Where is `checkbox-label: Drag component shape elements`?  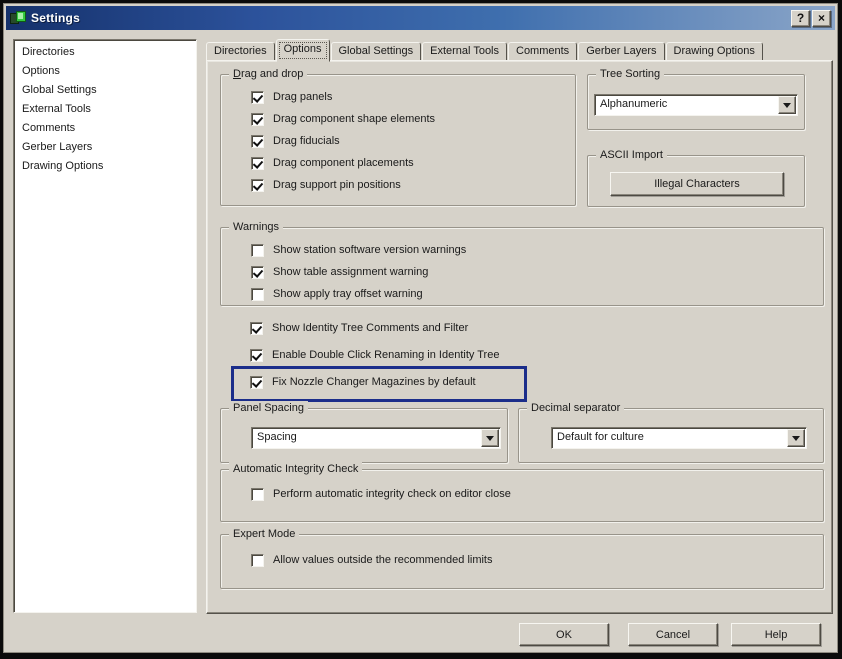
checkbox-label: Drag component shape elements is located at coordinates (354, 119).